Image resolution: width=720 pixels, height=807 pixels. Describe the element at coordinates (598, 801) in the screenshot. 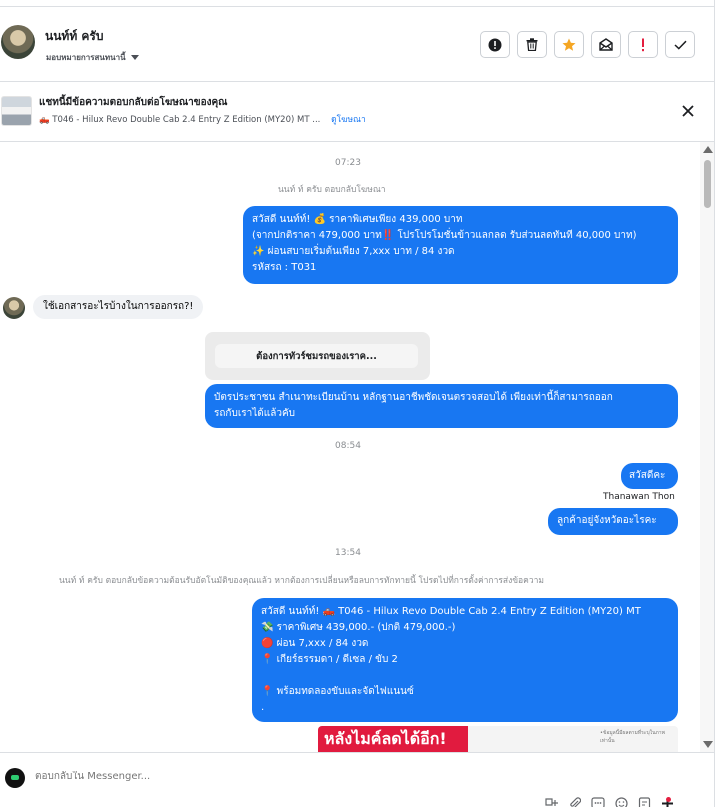

I see `template-icon` at that location.